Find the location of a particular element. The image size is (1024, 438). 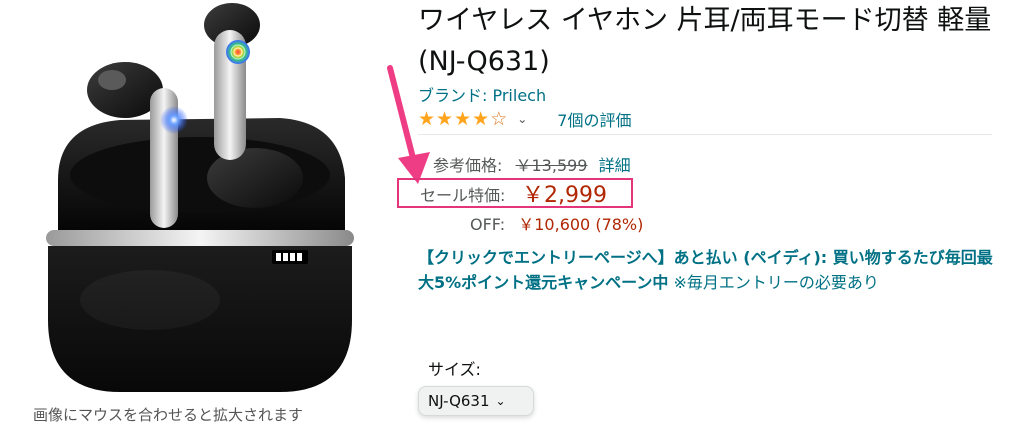

divider is located at coordinates (705, 134).